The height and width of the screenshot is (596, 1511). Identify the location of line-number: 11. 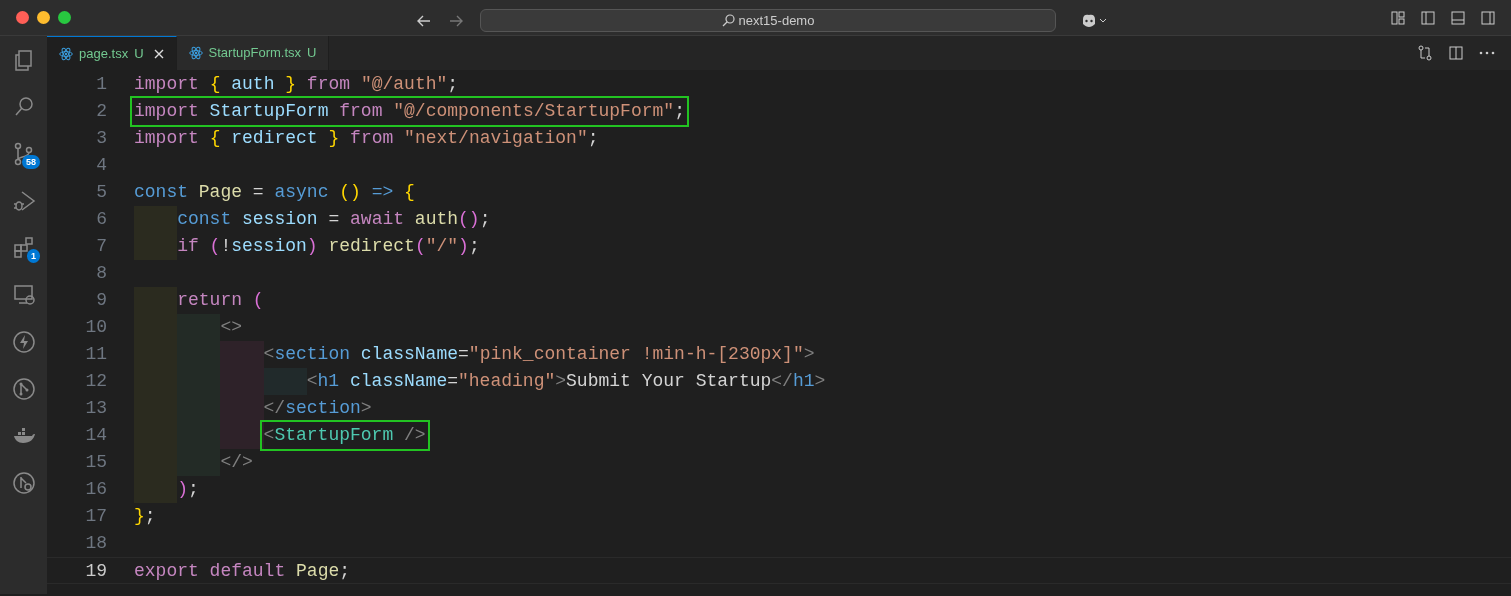
(95, 354).